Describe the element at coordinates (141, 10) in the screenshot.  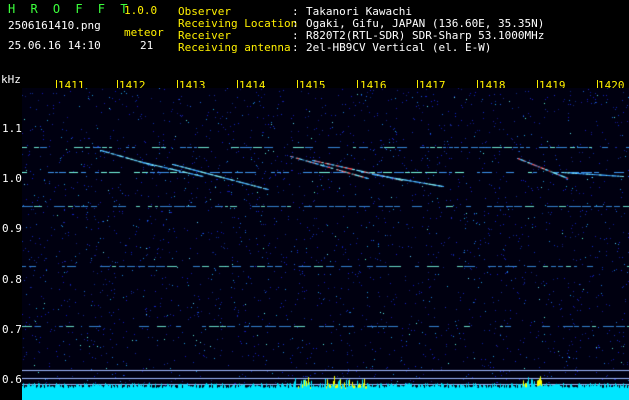
I see `app-version: 1.0.0` at that location.